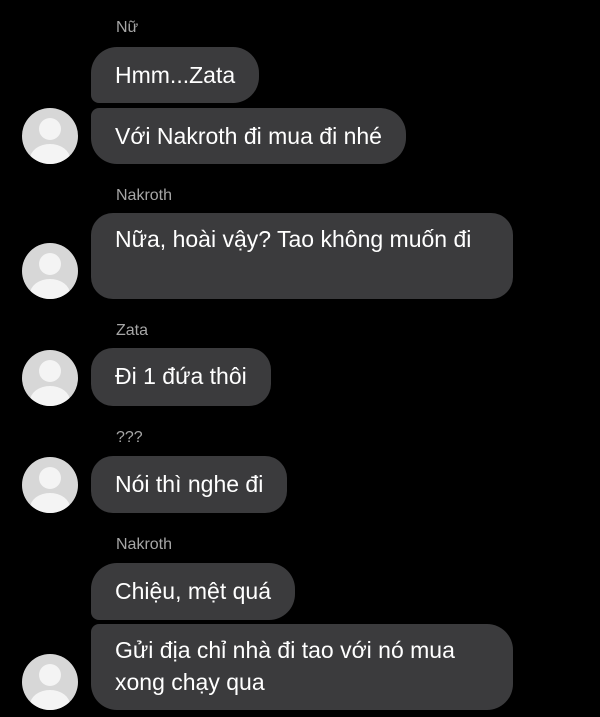 Image resolution: width=600 pixels, height=717 pixels. I want to click on sender-name: Zata, so click(132, 330).